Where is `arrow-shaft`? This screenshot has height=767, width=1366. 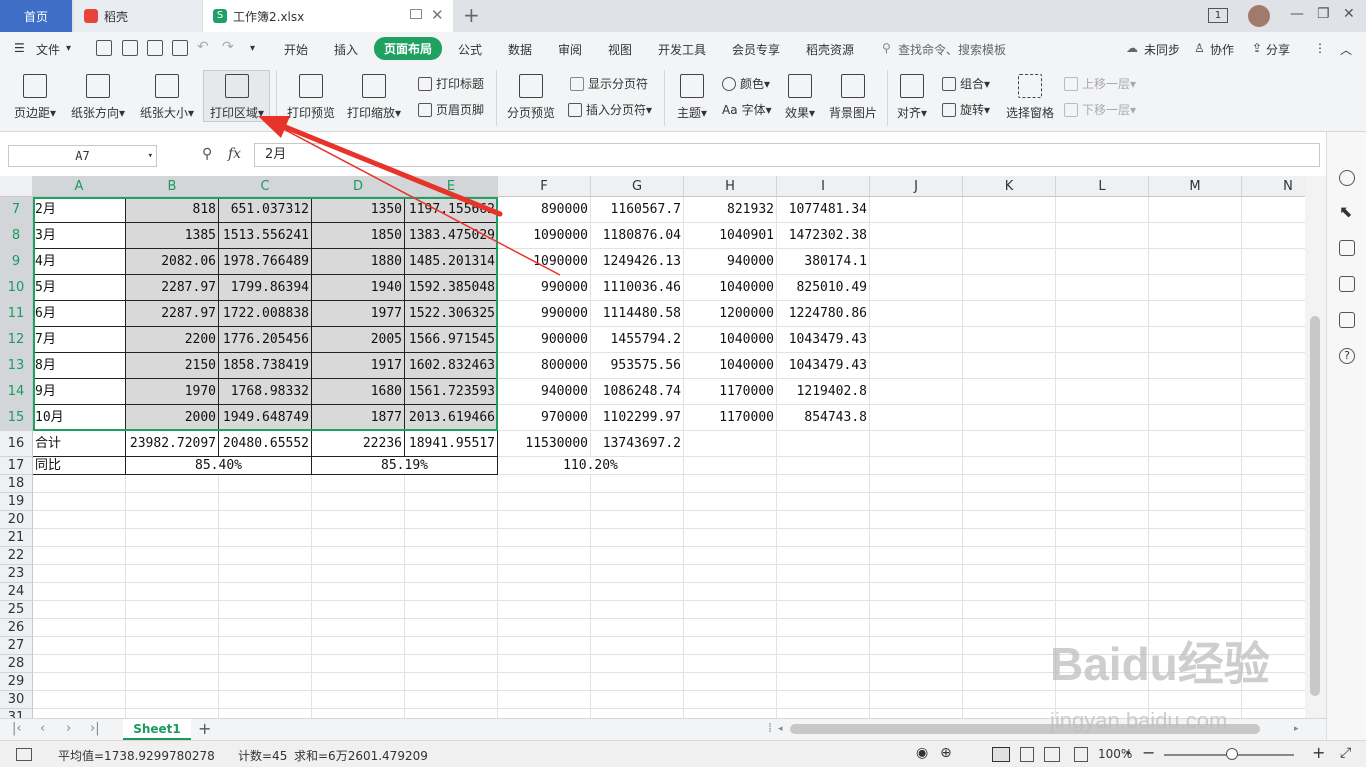 arrow-shaft is located at coordinates (389, 169).